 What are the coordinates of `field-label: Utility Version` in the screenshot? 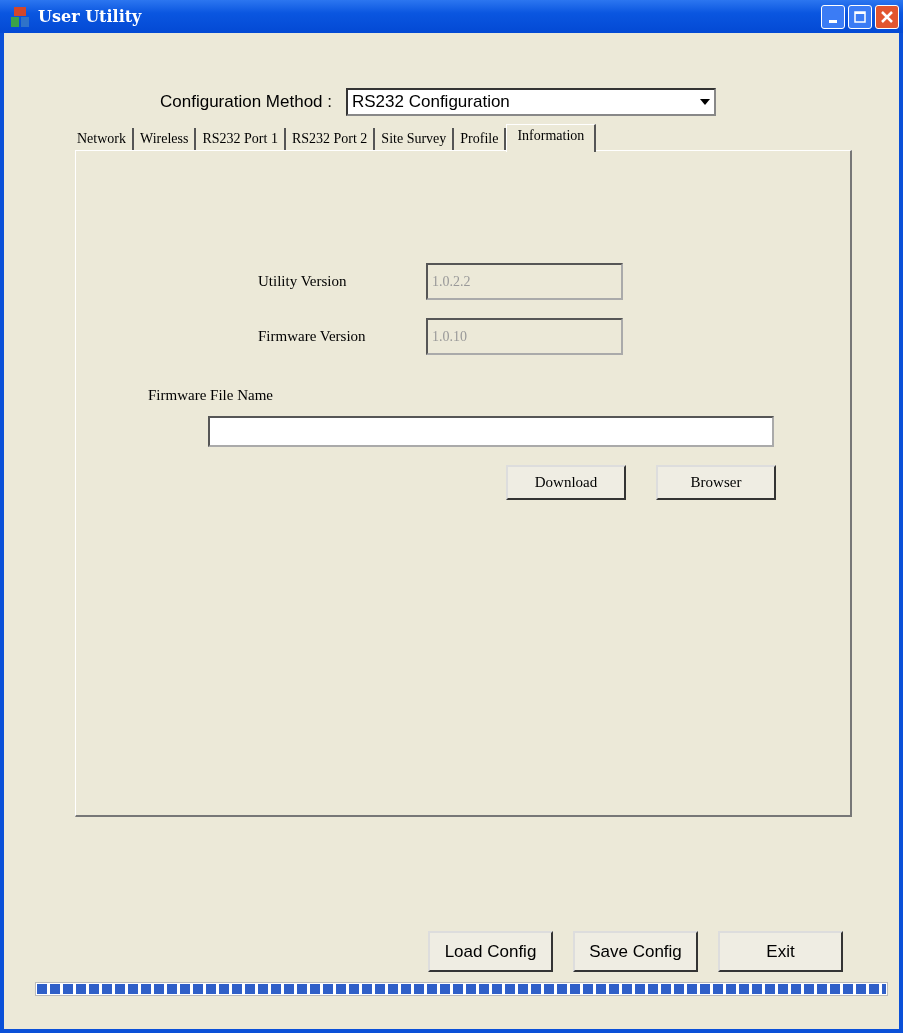 It's located at (303, 281).